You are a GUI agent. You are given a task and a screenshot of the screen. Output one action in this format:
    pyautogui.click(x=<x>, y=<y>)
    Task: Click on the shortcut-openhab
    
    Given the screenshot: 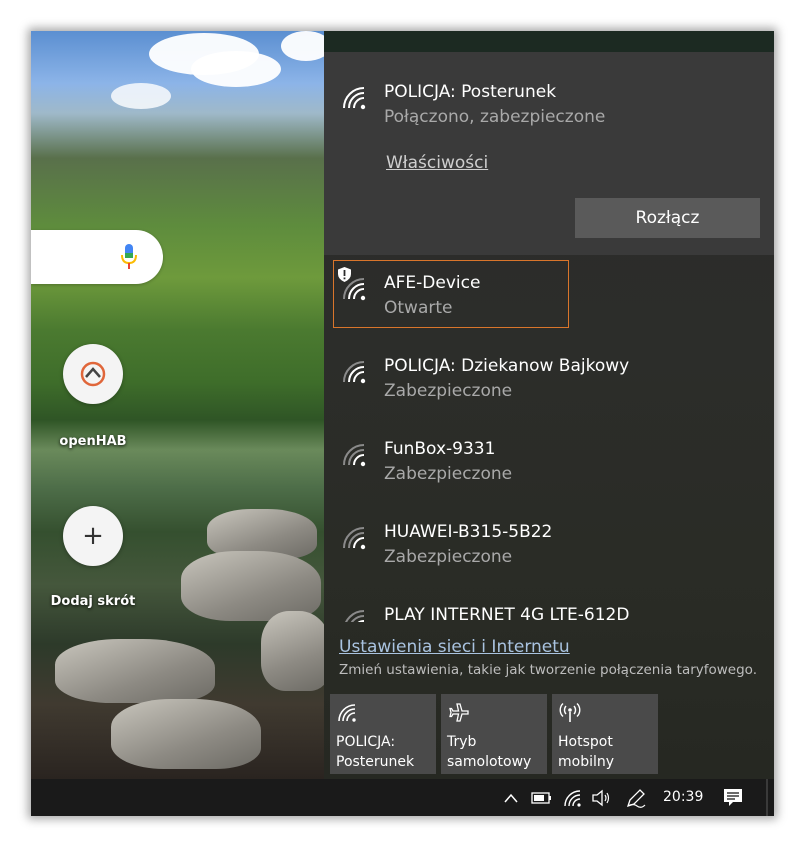 What is the action you would take?
    pyautogui.click(x=93, y=374)
    